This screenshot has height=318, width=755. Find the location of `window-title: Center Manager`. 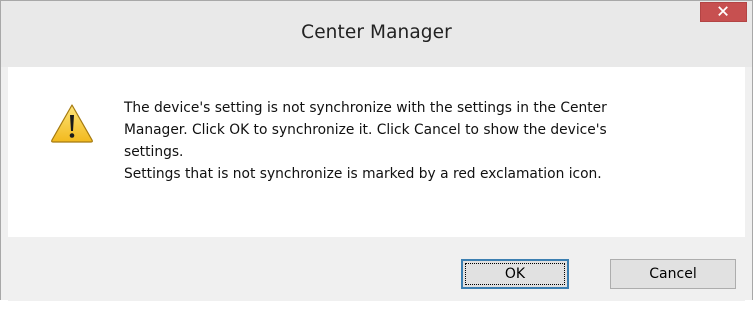

window-title: Center Manager is located at coordinates (376, 32).